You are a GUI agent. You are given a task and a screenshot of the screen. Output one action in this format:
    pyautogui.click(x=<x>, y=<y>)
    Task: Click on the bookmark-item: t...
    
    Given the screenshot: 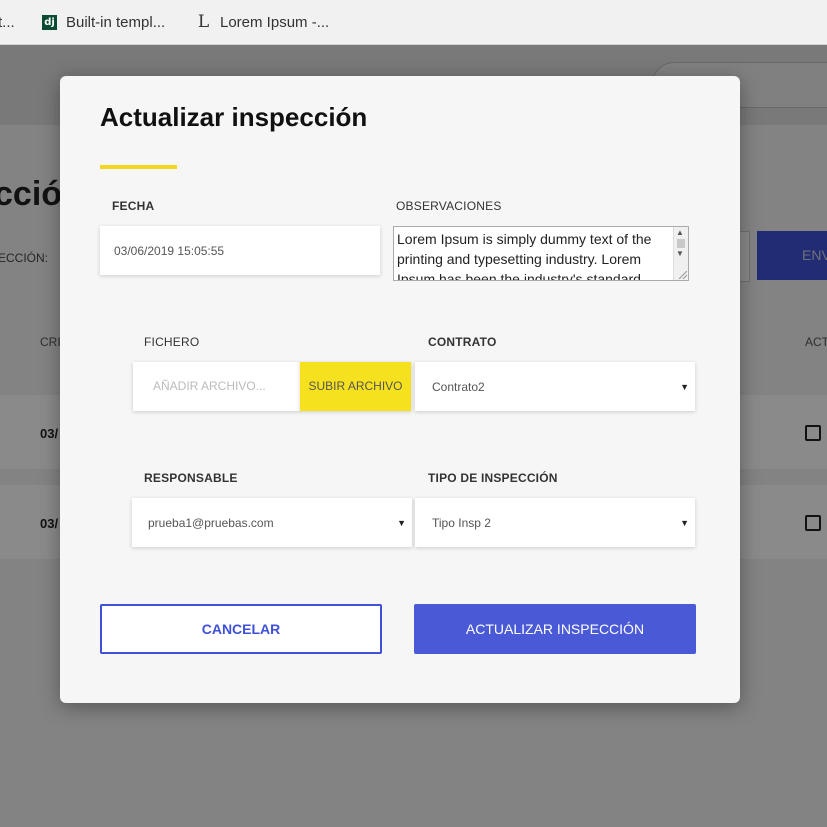 What is the action you would take?
    pyautogui.click(x=7, y=22)
    